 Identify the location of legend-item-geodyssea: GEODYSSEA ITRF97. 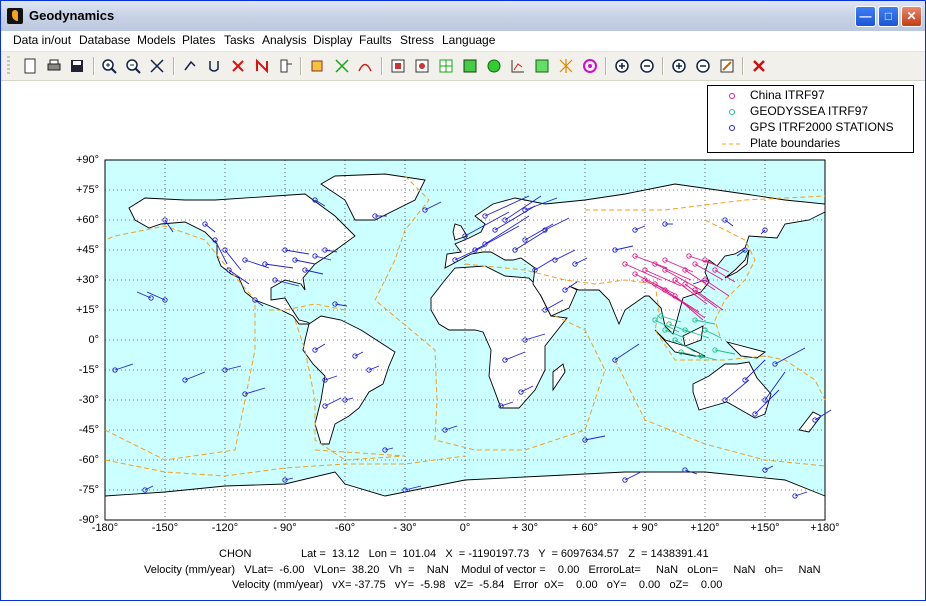
(810, 112).